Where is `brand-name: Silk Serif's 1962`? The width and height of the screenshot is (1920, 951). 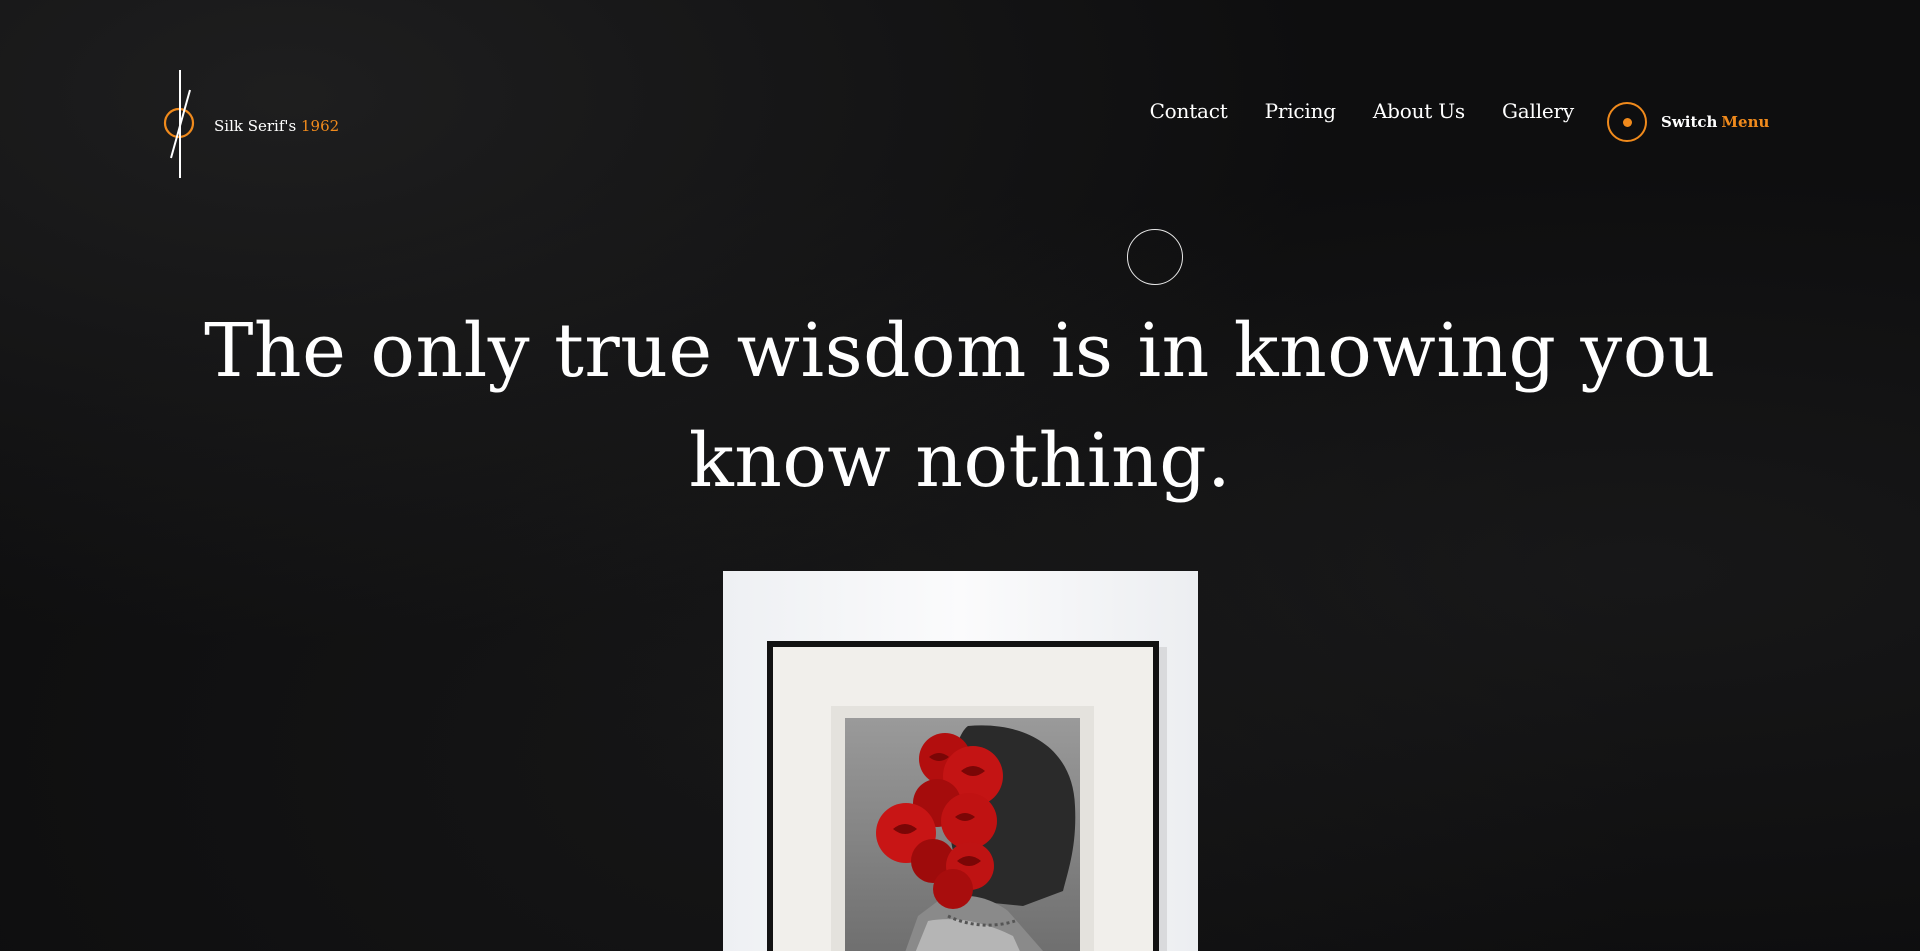
brand-name: Silk Serif's 1962 is located at coordinates (276, 126).